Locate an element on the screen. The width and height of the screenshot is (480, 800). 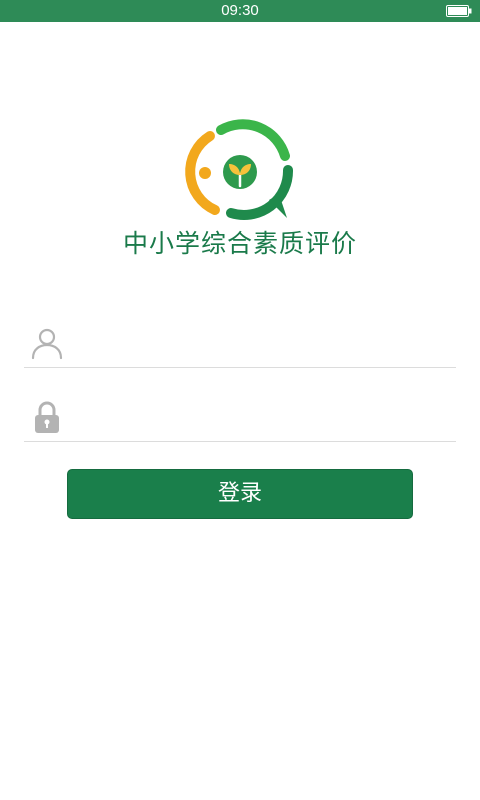
password-input is located at coordinates (261, 417).